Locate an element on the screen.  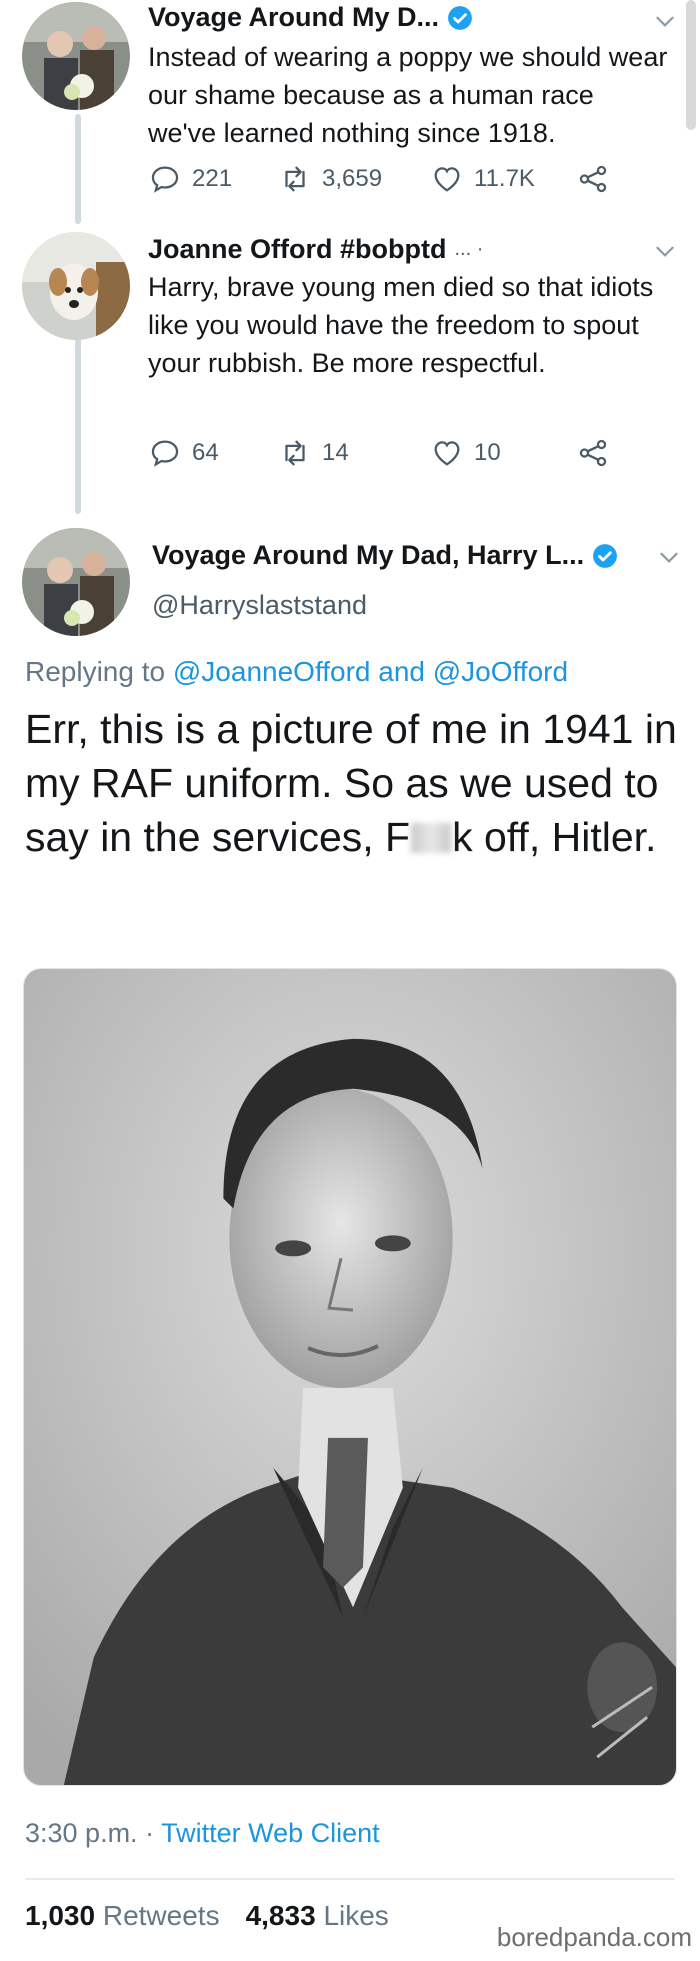
retweet-count: 14 is located at coordinates (335, 452).